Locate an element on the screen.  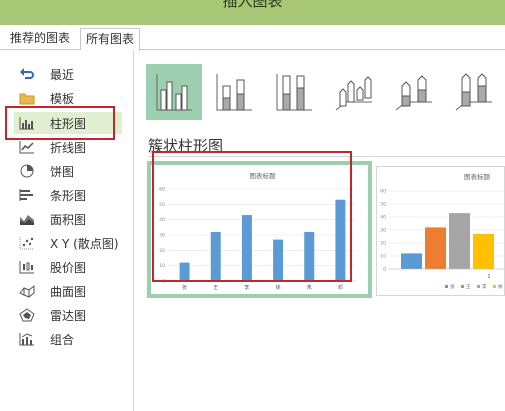
tab-all-charts: 所有图表 is located at coordinates (110, 40).